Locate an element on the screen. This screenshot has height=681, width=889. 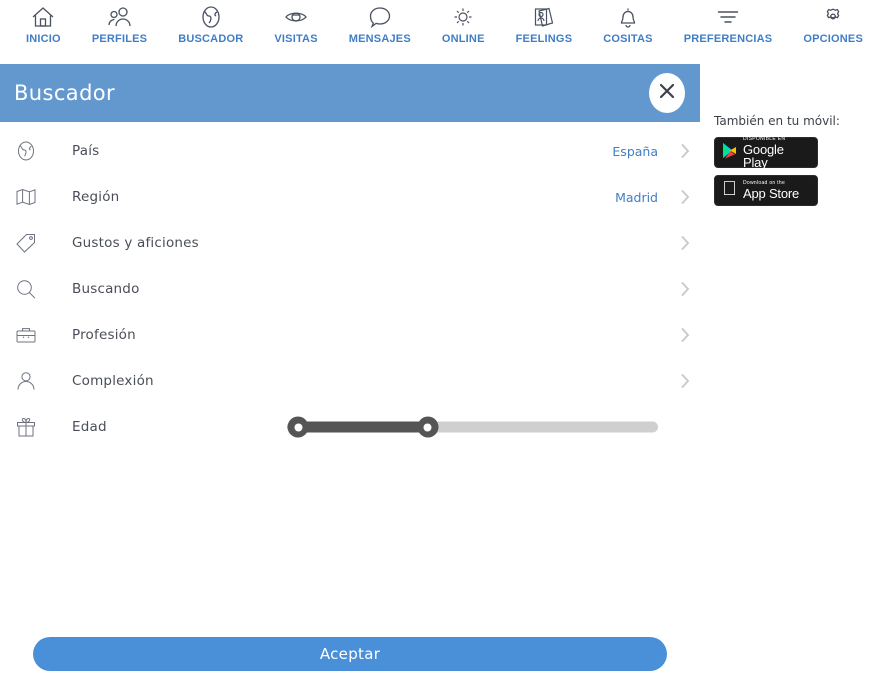
map-icon is located at coordinates (26, 197).